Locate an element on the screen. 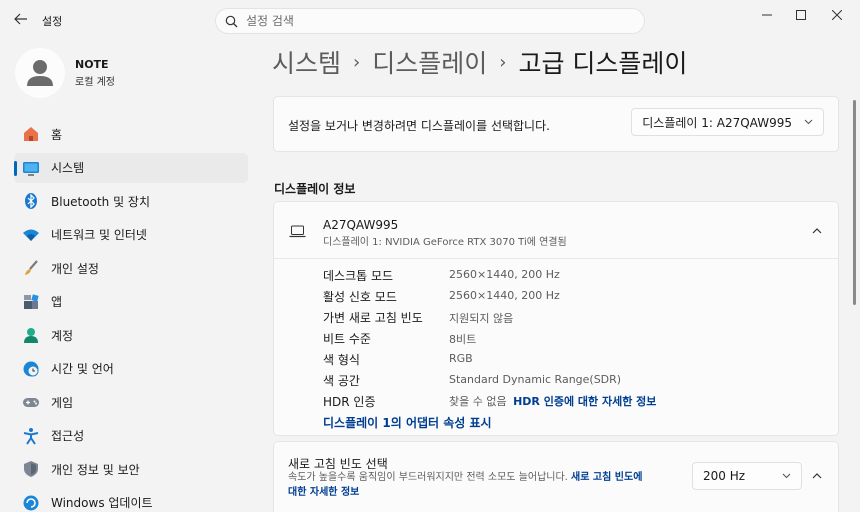 This screenshot has width=860, height=512. sidebar-item-label: Windows 업데이트 is located at coordinates (102, 503).